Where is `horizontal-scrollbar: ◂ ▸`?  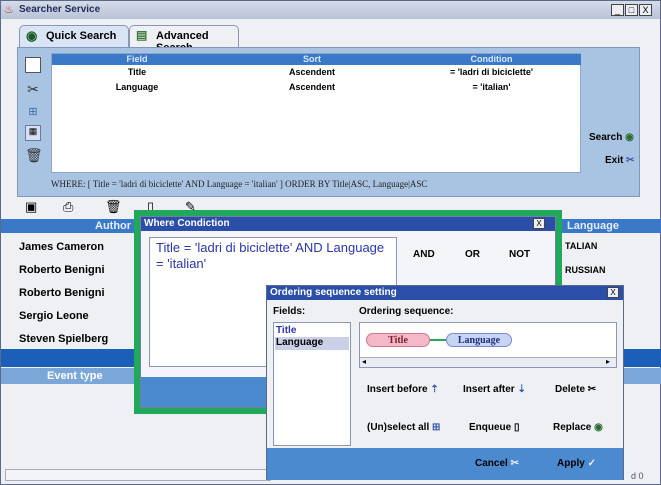
horizontal-scrollbar: ◂ ▸ is located at coordinates (488, 362).